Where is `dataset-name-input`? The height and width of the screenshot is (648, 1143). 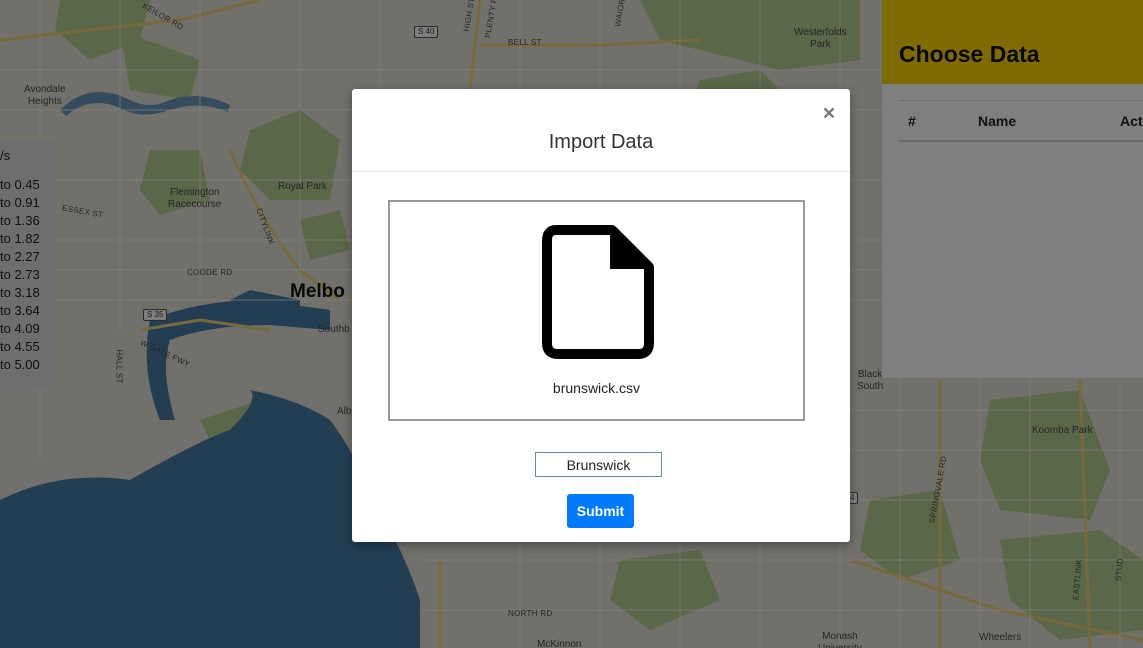 dataset-name-input is located at coordinates (598, 464).